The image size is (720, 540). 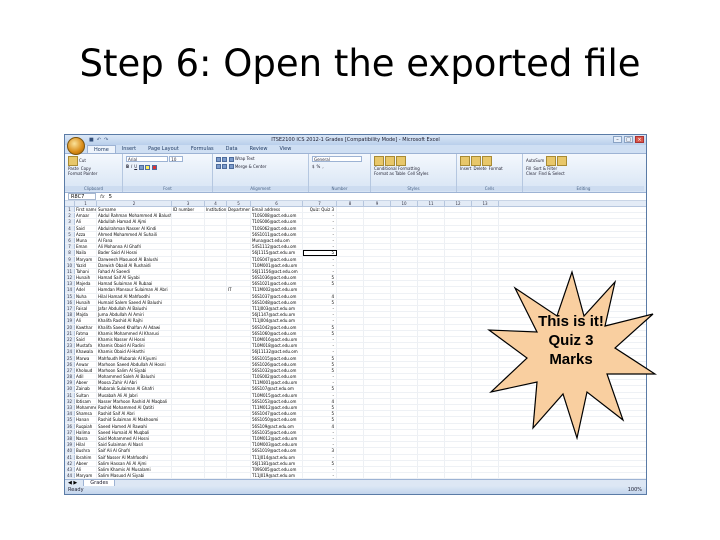 I want to click on format-button: Format, so click(x=496, y=168).